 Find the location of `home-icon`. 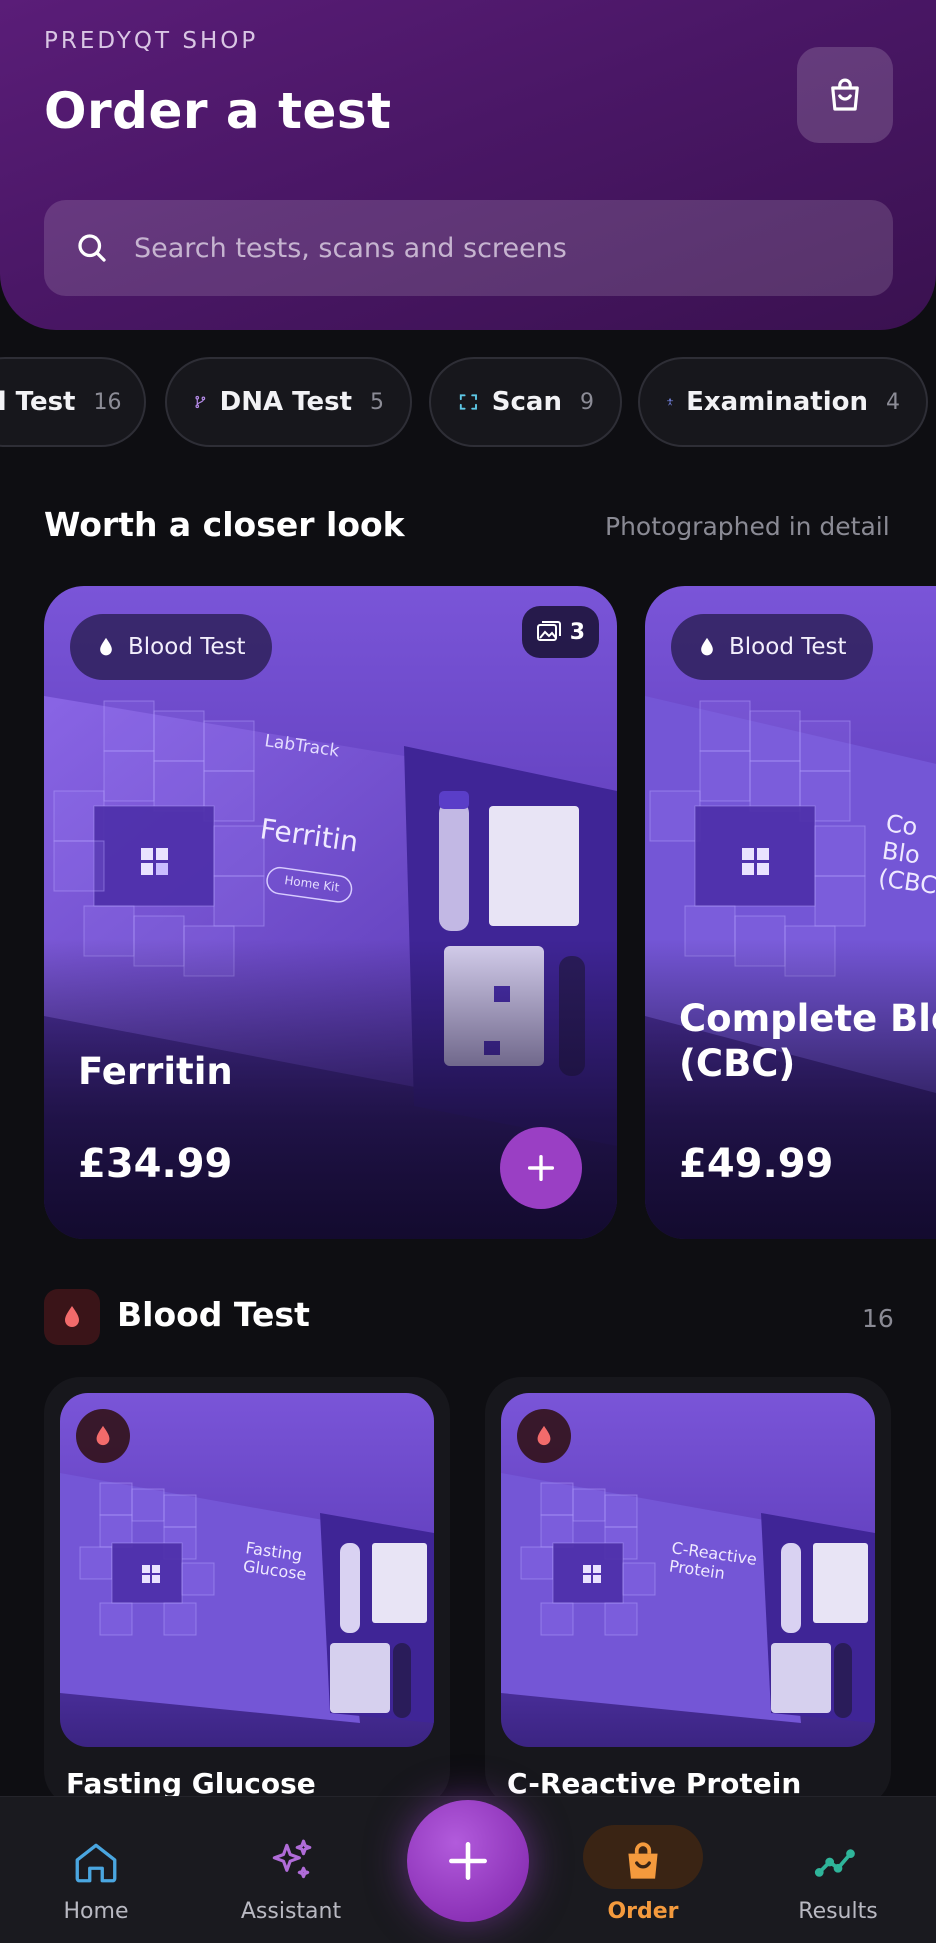

home-icon is located at coordinates (96, 1863).